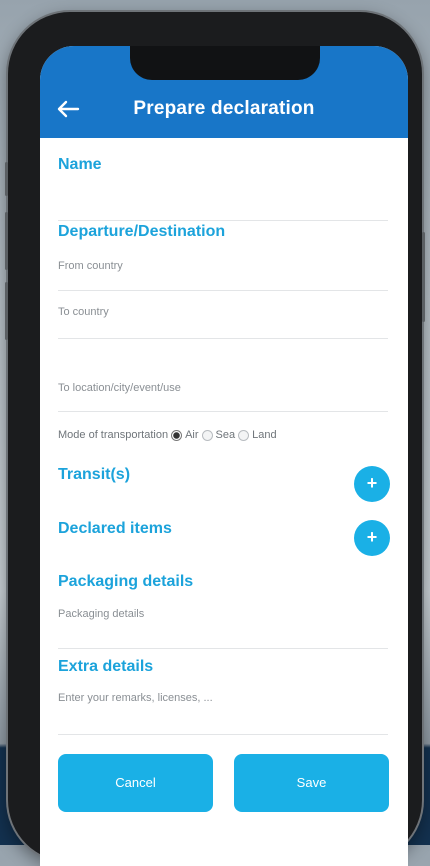  Describe the element at coordinates (106, 666) in the screenshot. I see `section-extra-heading: Extra details` at that location.